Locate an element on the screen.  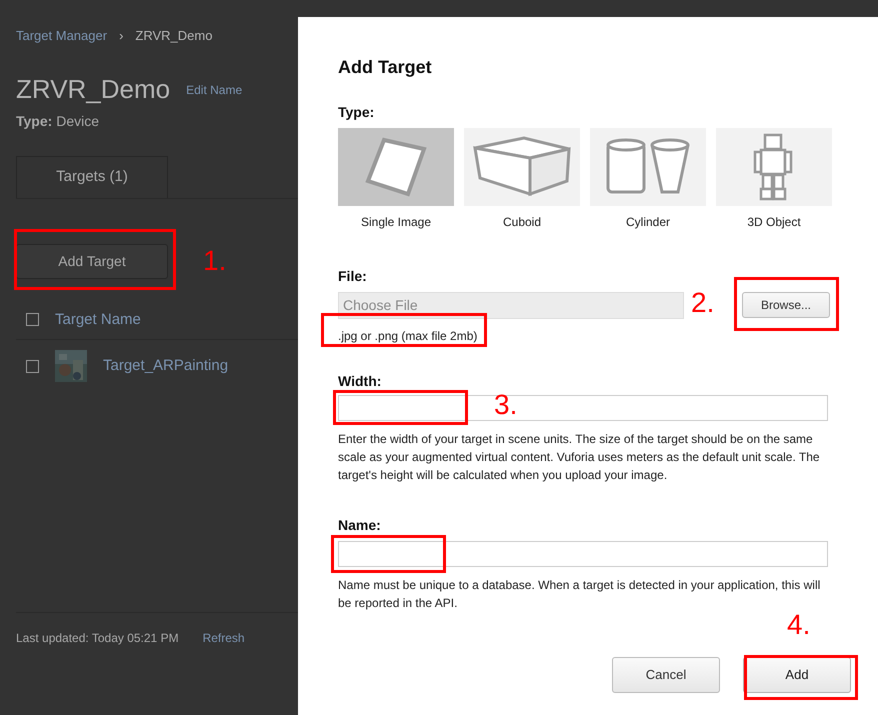
name-field is located at coordinates (583, 553).